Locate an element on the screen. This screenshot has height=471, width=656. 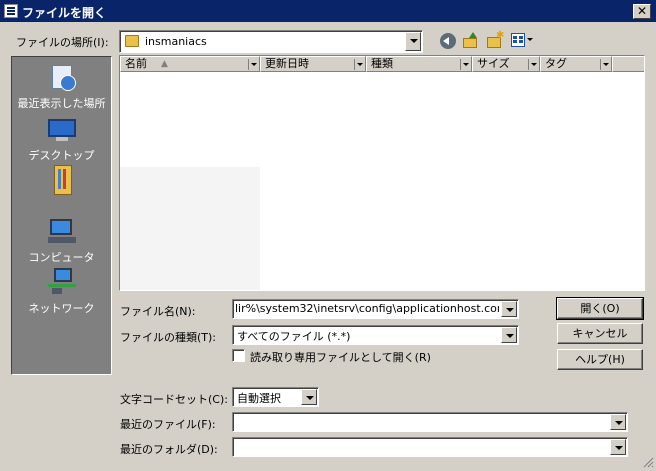
column-header-spacer is located at coordinates (628, 64).